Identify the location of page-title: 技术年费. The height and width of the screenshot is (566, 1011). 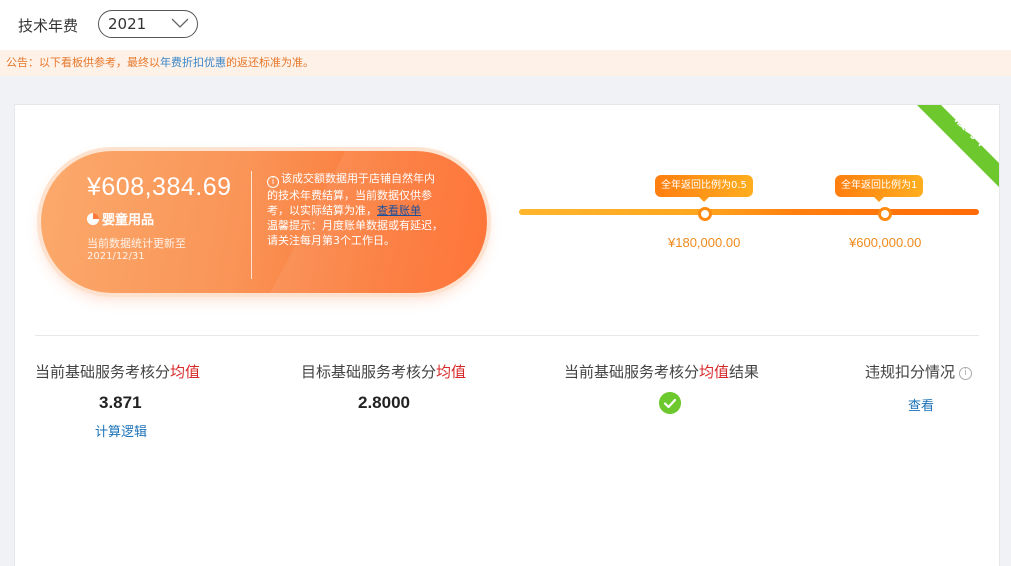
(48, 26).